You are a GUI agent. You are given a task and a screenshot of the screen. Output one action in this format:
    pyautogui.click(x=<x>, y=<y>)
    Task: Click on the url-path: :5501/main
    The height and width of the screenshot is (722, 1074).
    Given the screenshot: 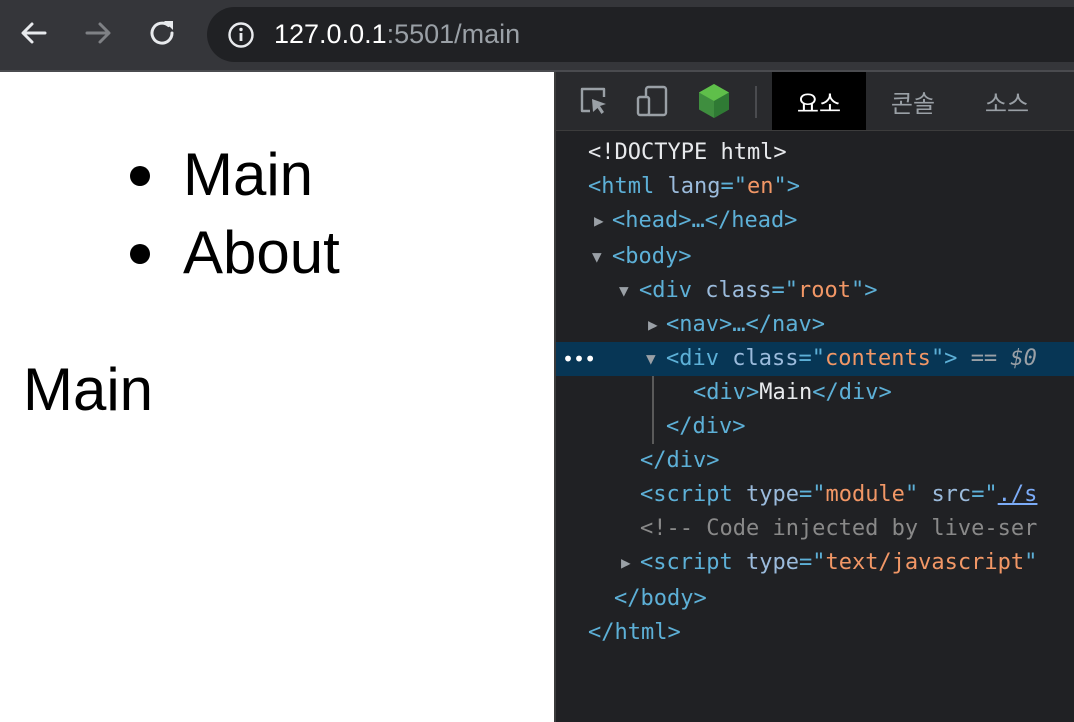 What is the action you would take?
    pyautogui.click(x=453, y=34)
    